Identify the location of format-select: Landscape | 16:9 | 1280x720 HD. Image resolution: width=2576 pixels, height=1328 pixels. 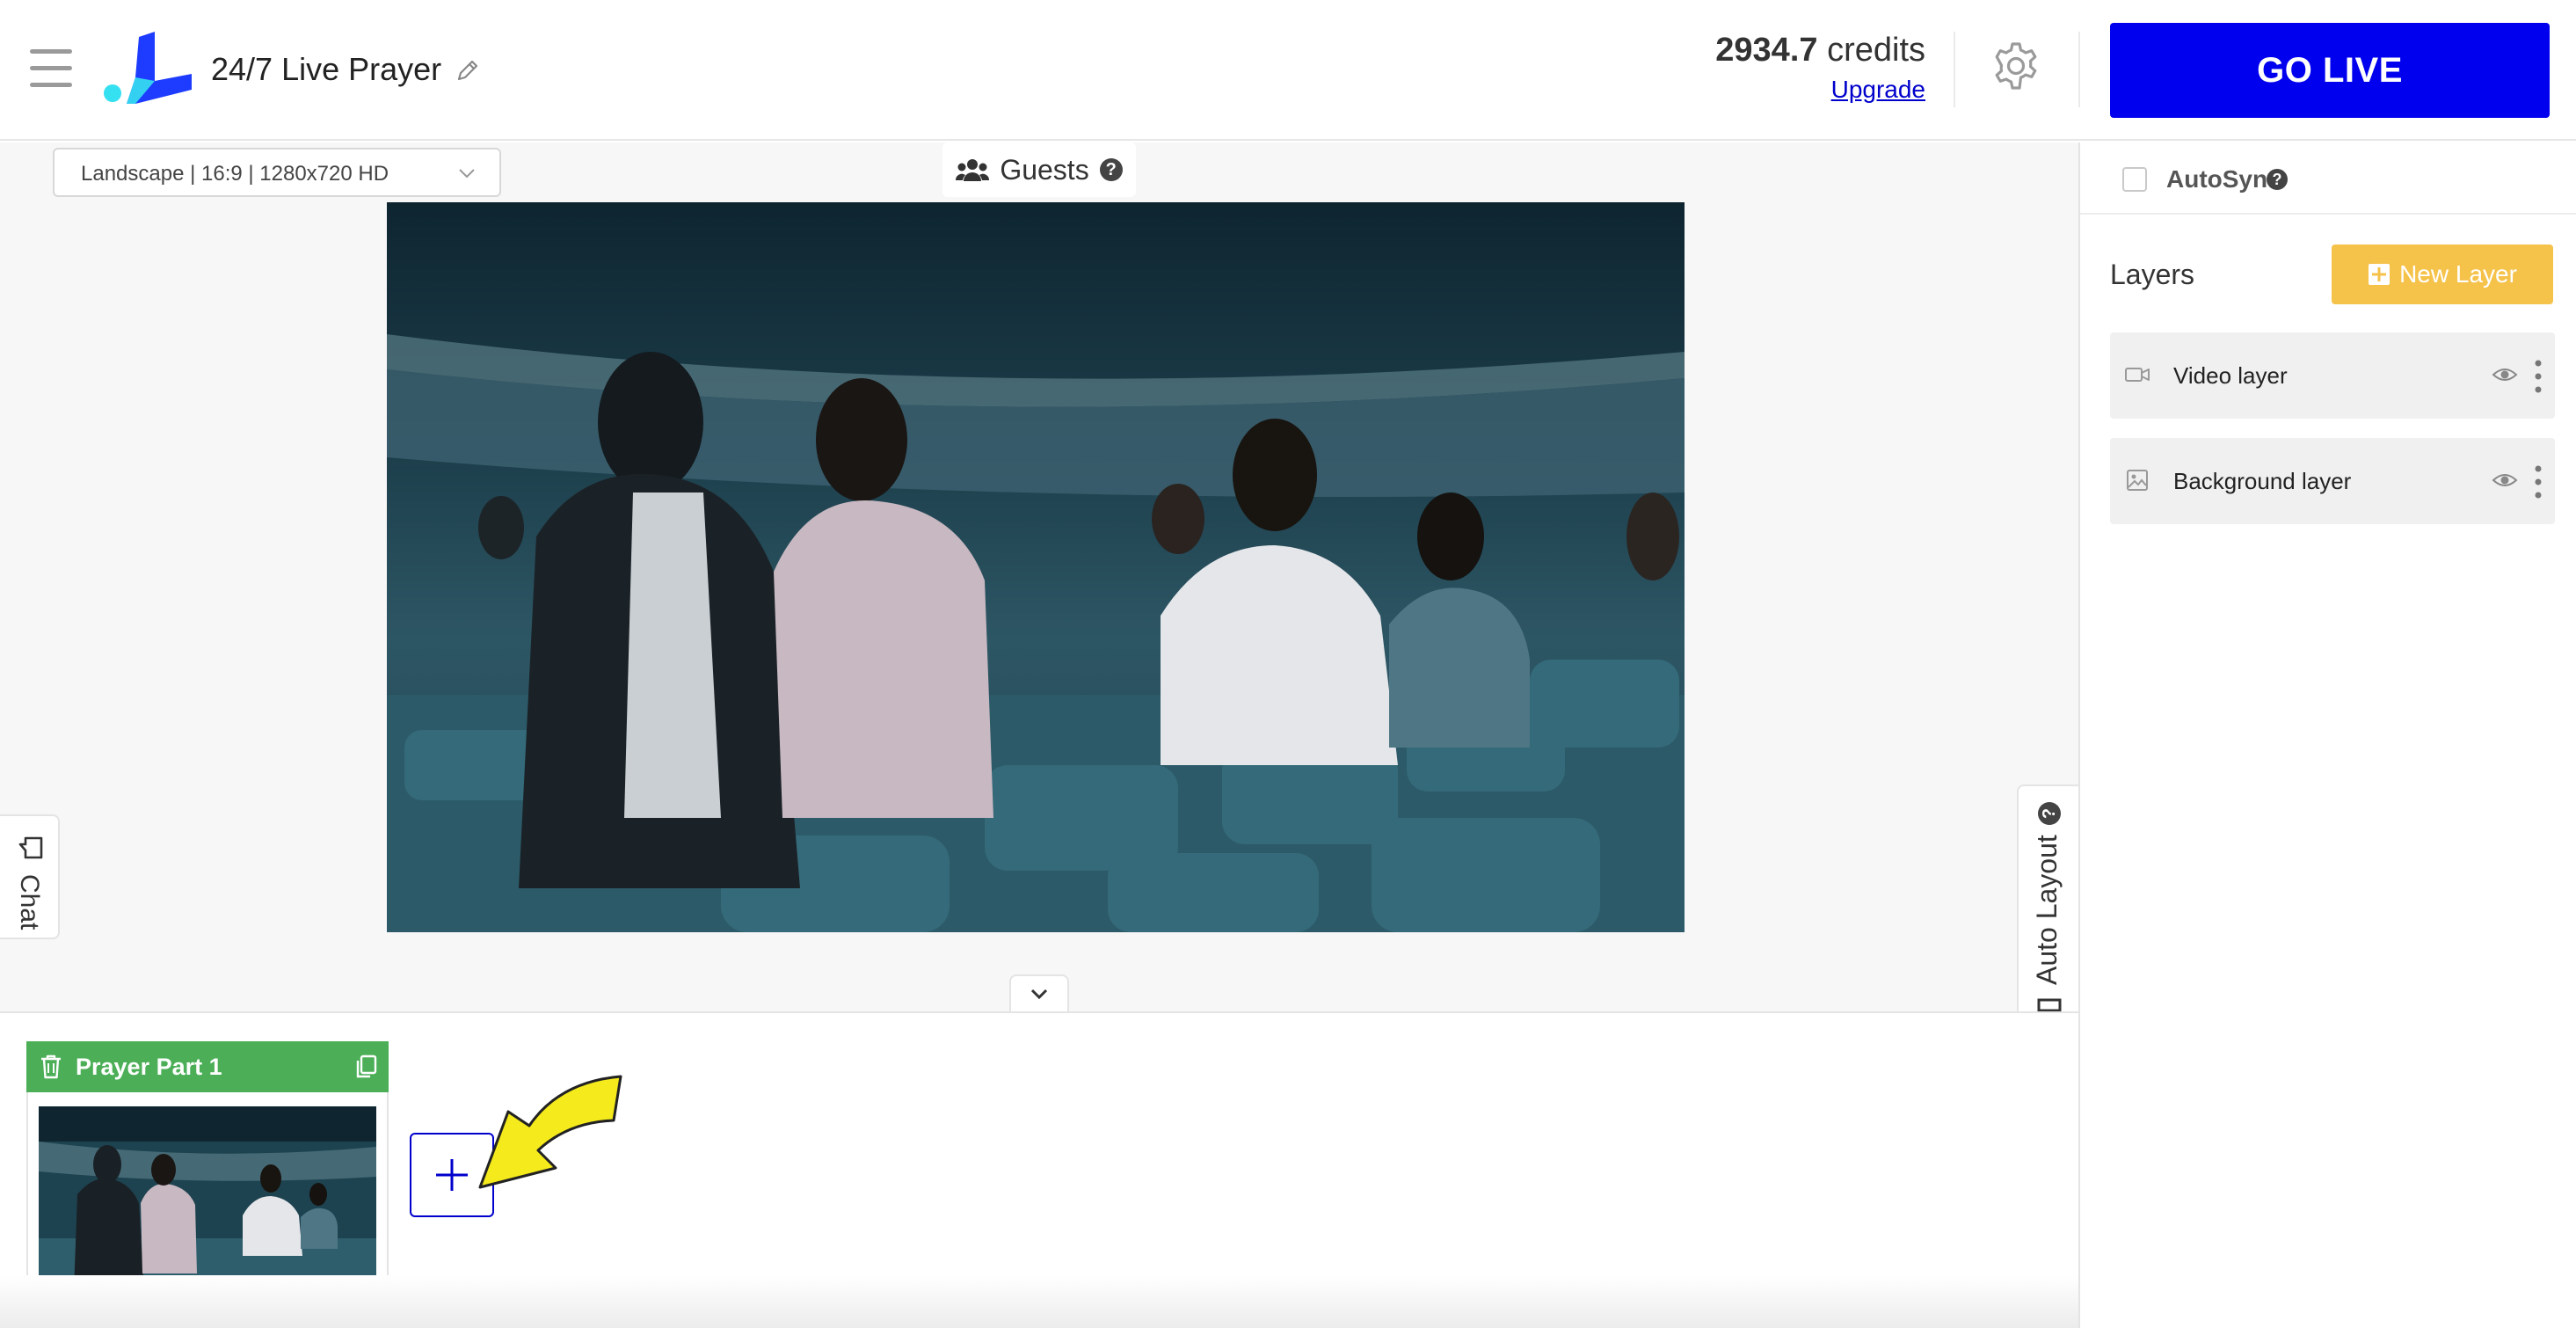
(277, 172).